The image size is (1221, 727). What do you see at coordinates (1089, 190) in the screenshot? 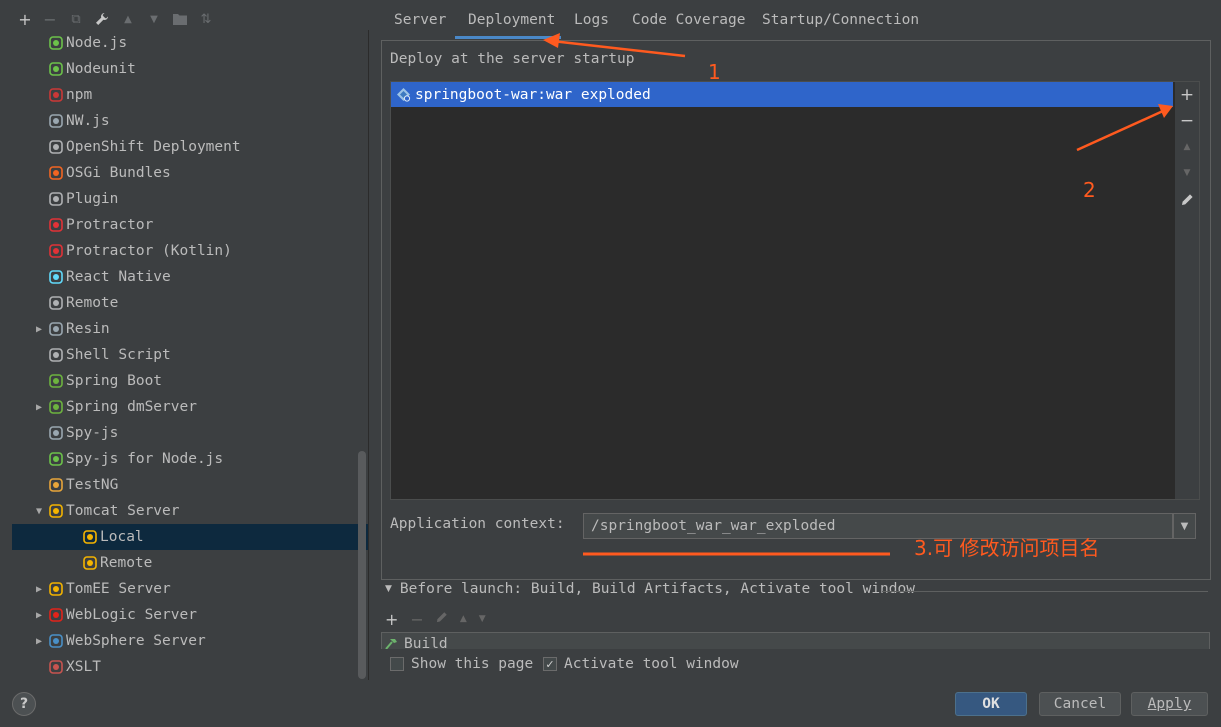
I see `annotation-2: 2` at bounding box center [1089, 190].